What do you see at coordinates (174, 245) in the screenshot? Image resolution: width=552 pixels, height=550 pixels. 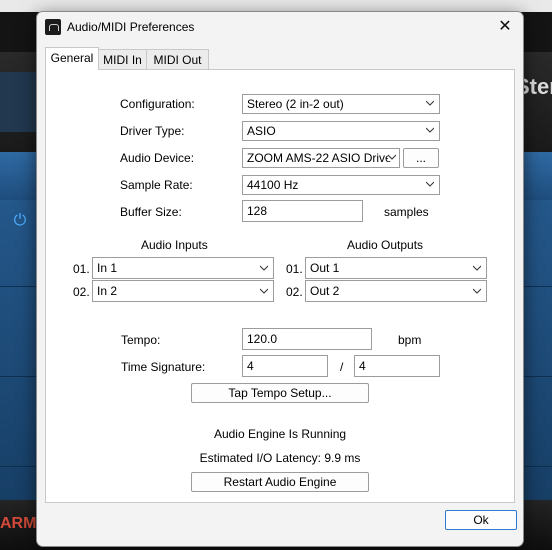 I see `audio-inputs-heading: Audio Inputs` at bounding box center [174, 245].